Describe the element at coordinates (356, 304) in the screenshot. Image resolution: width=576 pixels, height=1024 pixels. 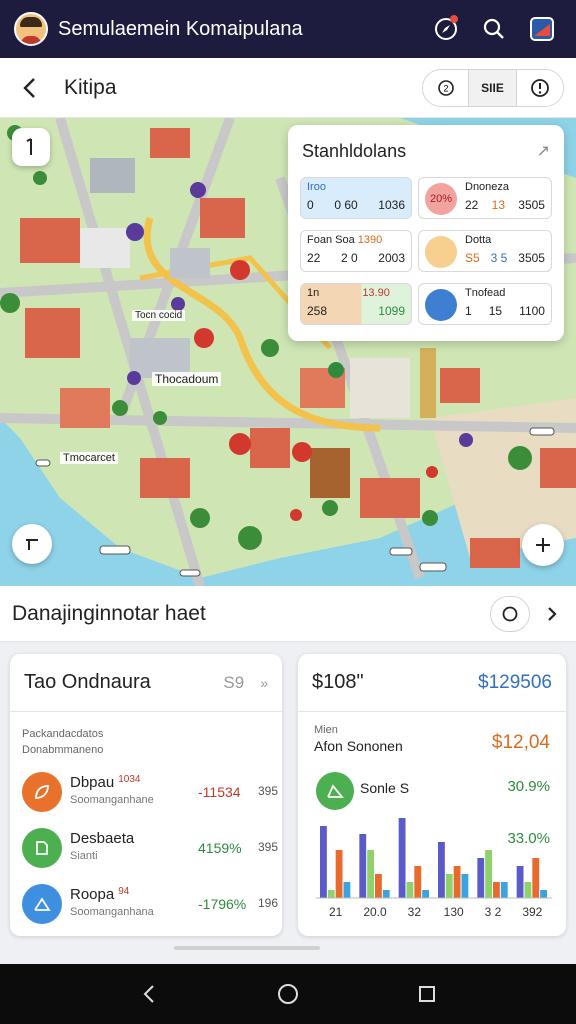
I see `stat-tile-five: 1n 13.90 258 1099` at that location.